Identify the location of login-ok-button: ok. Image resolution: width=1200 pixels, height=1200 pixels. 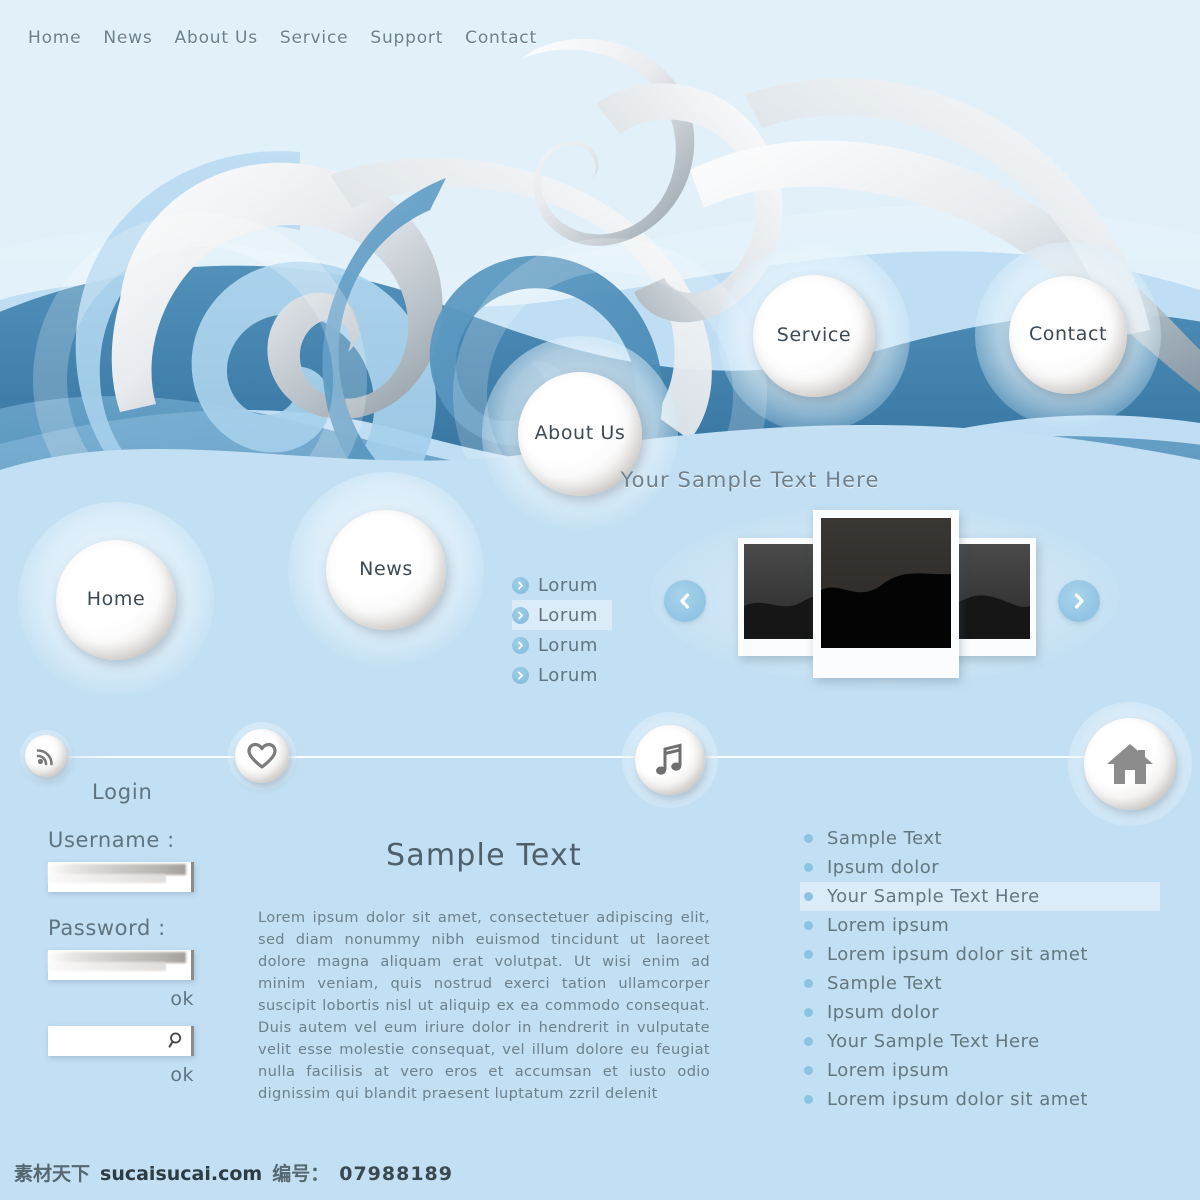
(121, 999).